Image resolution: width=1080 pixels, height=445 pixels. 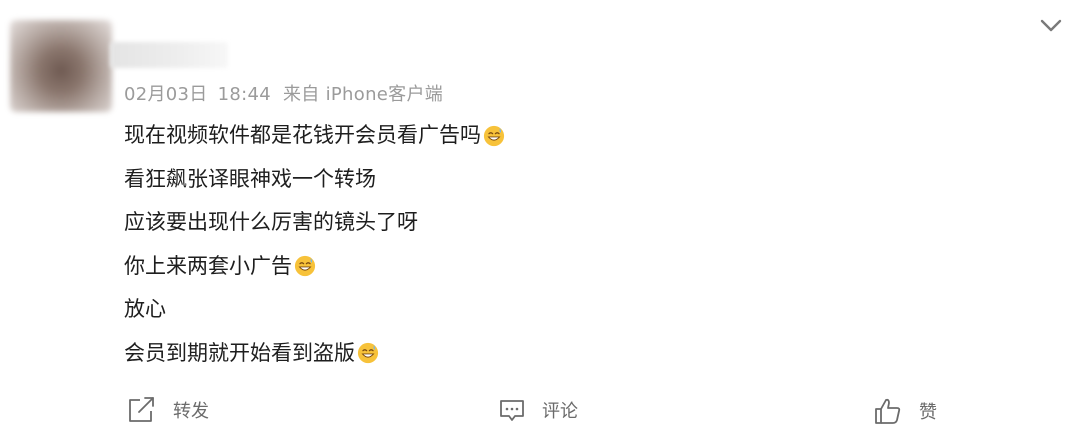 What do you see at coordinates (512, 410) in the screenshot?
I see `comment-icon` at bounding box center [512, 410].